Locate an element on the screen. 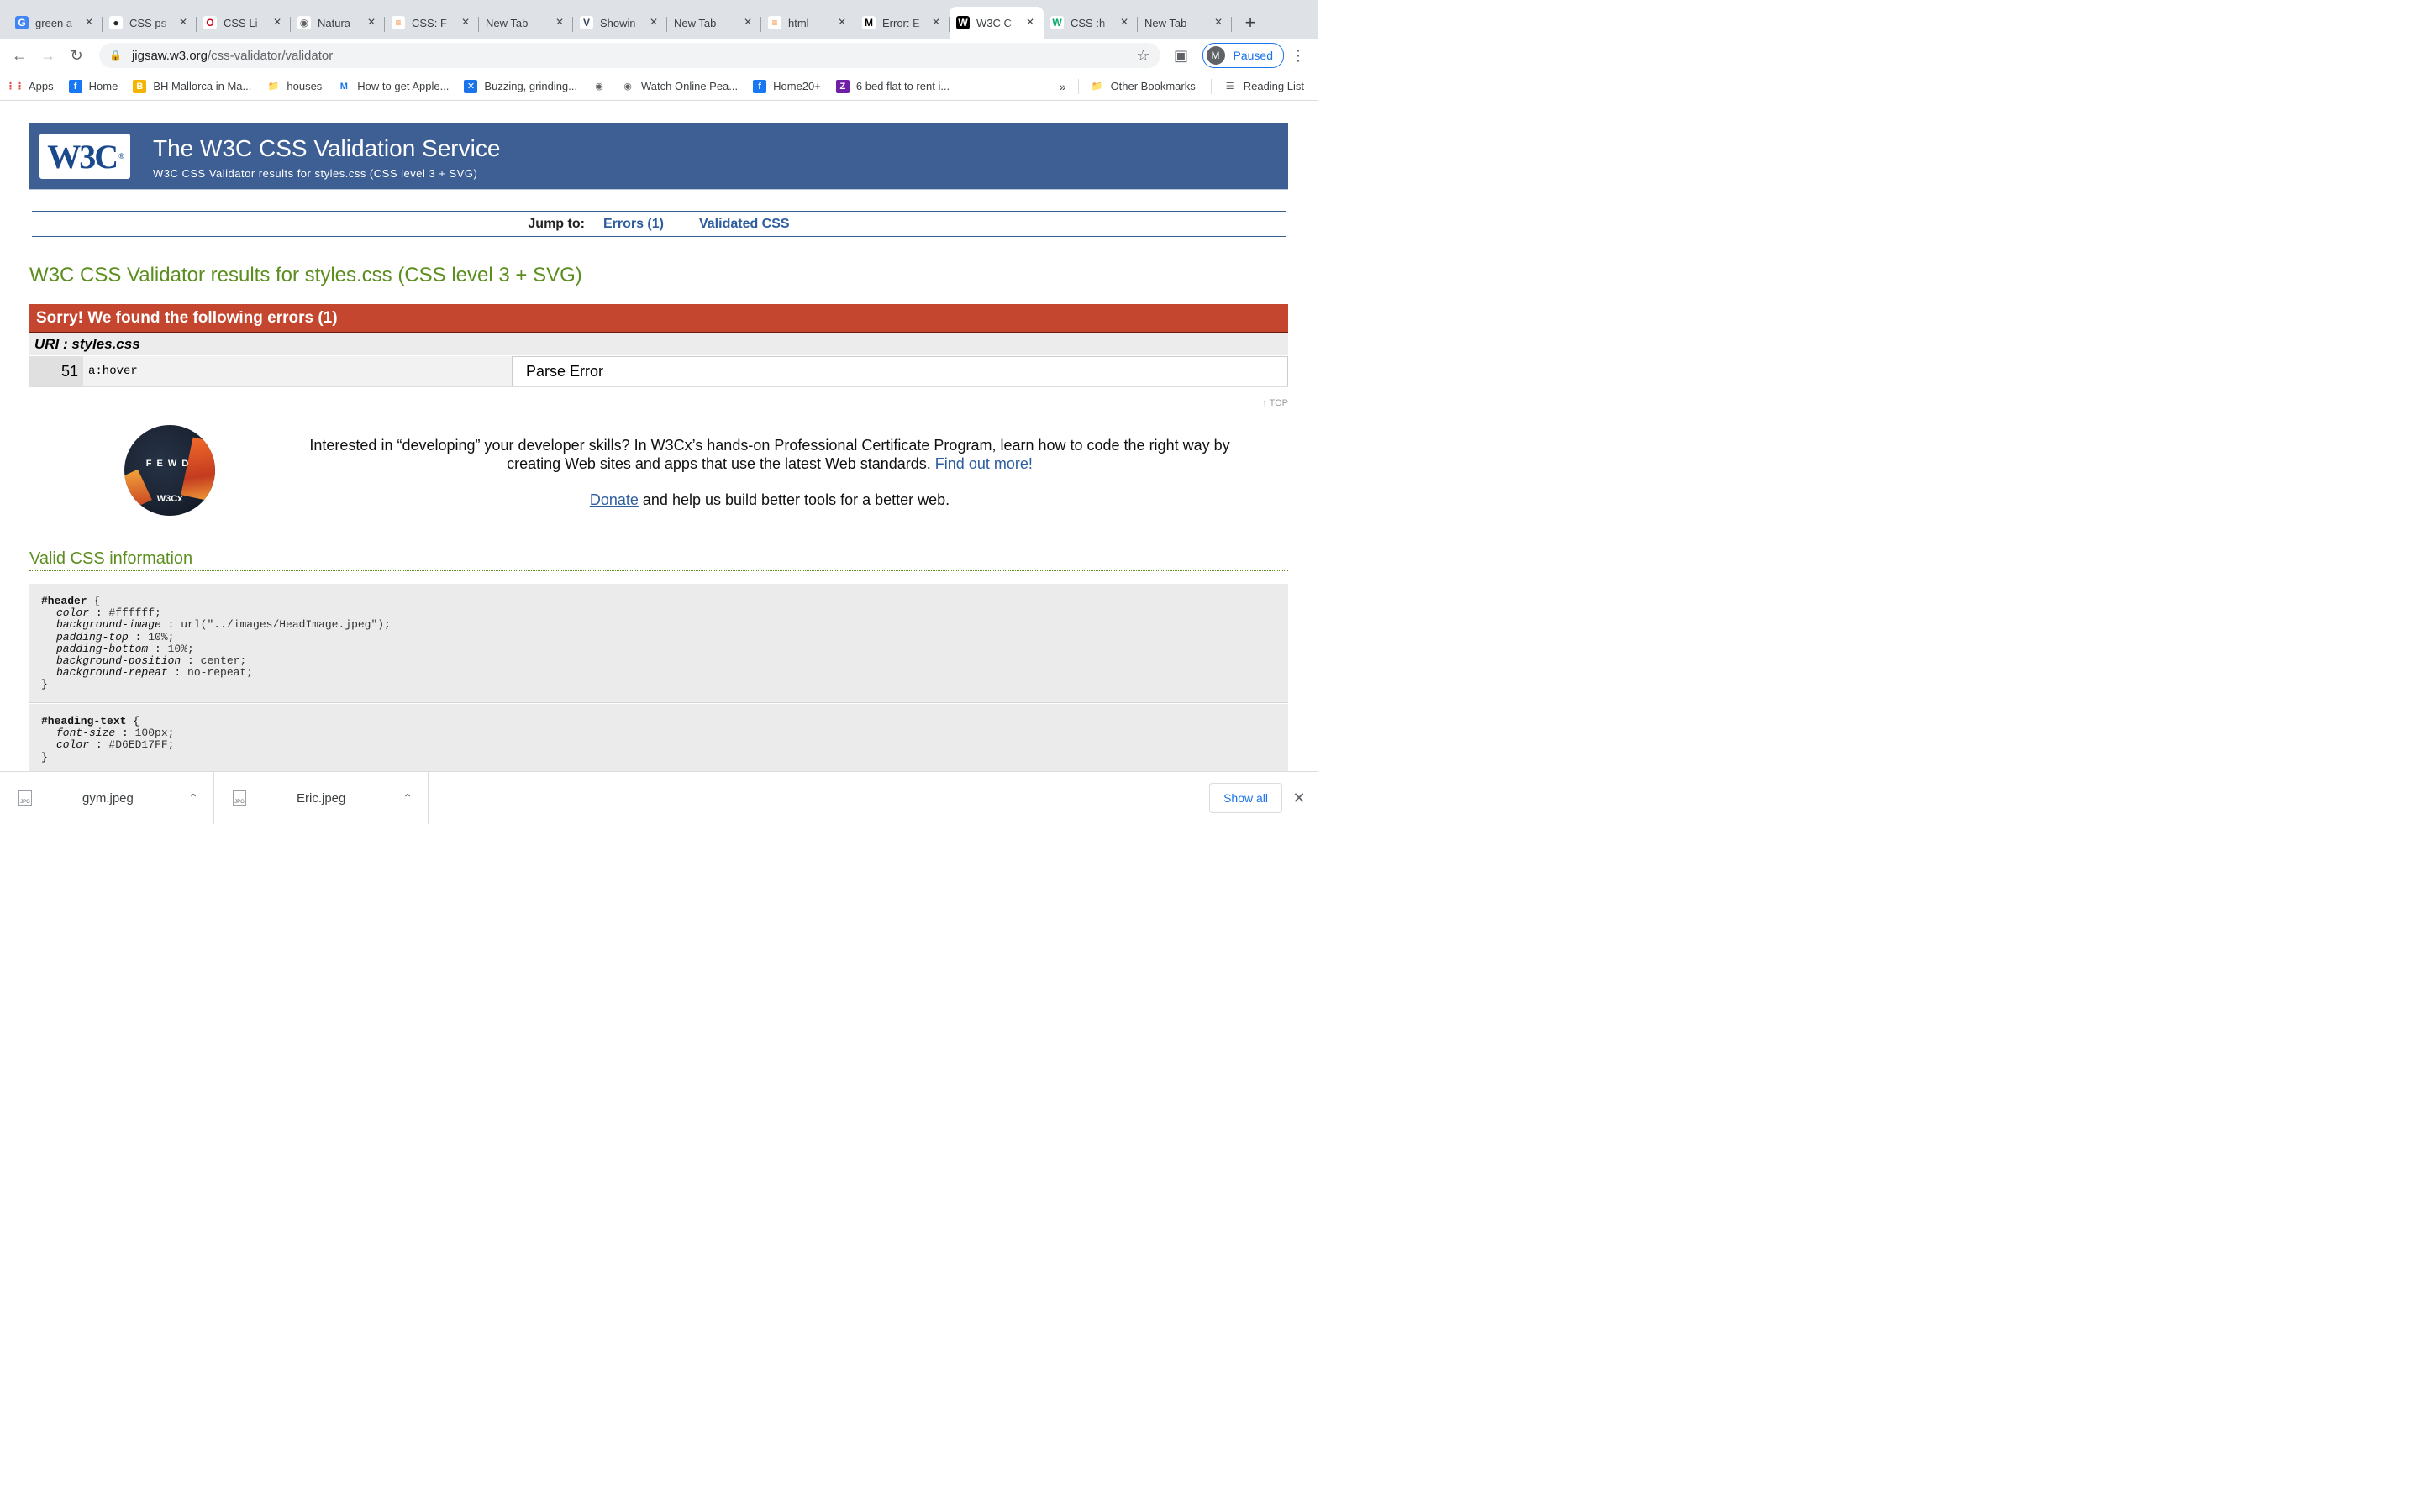 The width and height of the screenshot is (2420, 1512). bookmark-label: Home is located at coordinates (103, 86).